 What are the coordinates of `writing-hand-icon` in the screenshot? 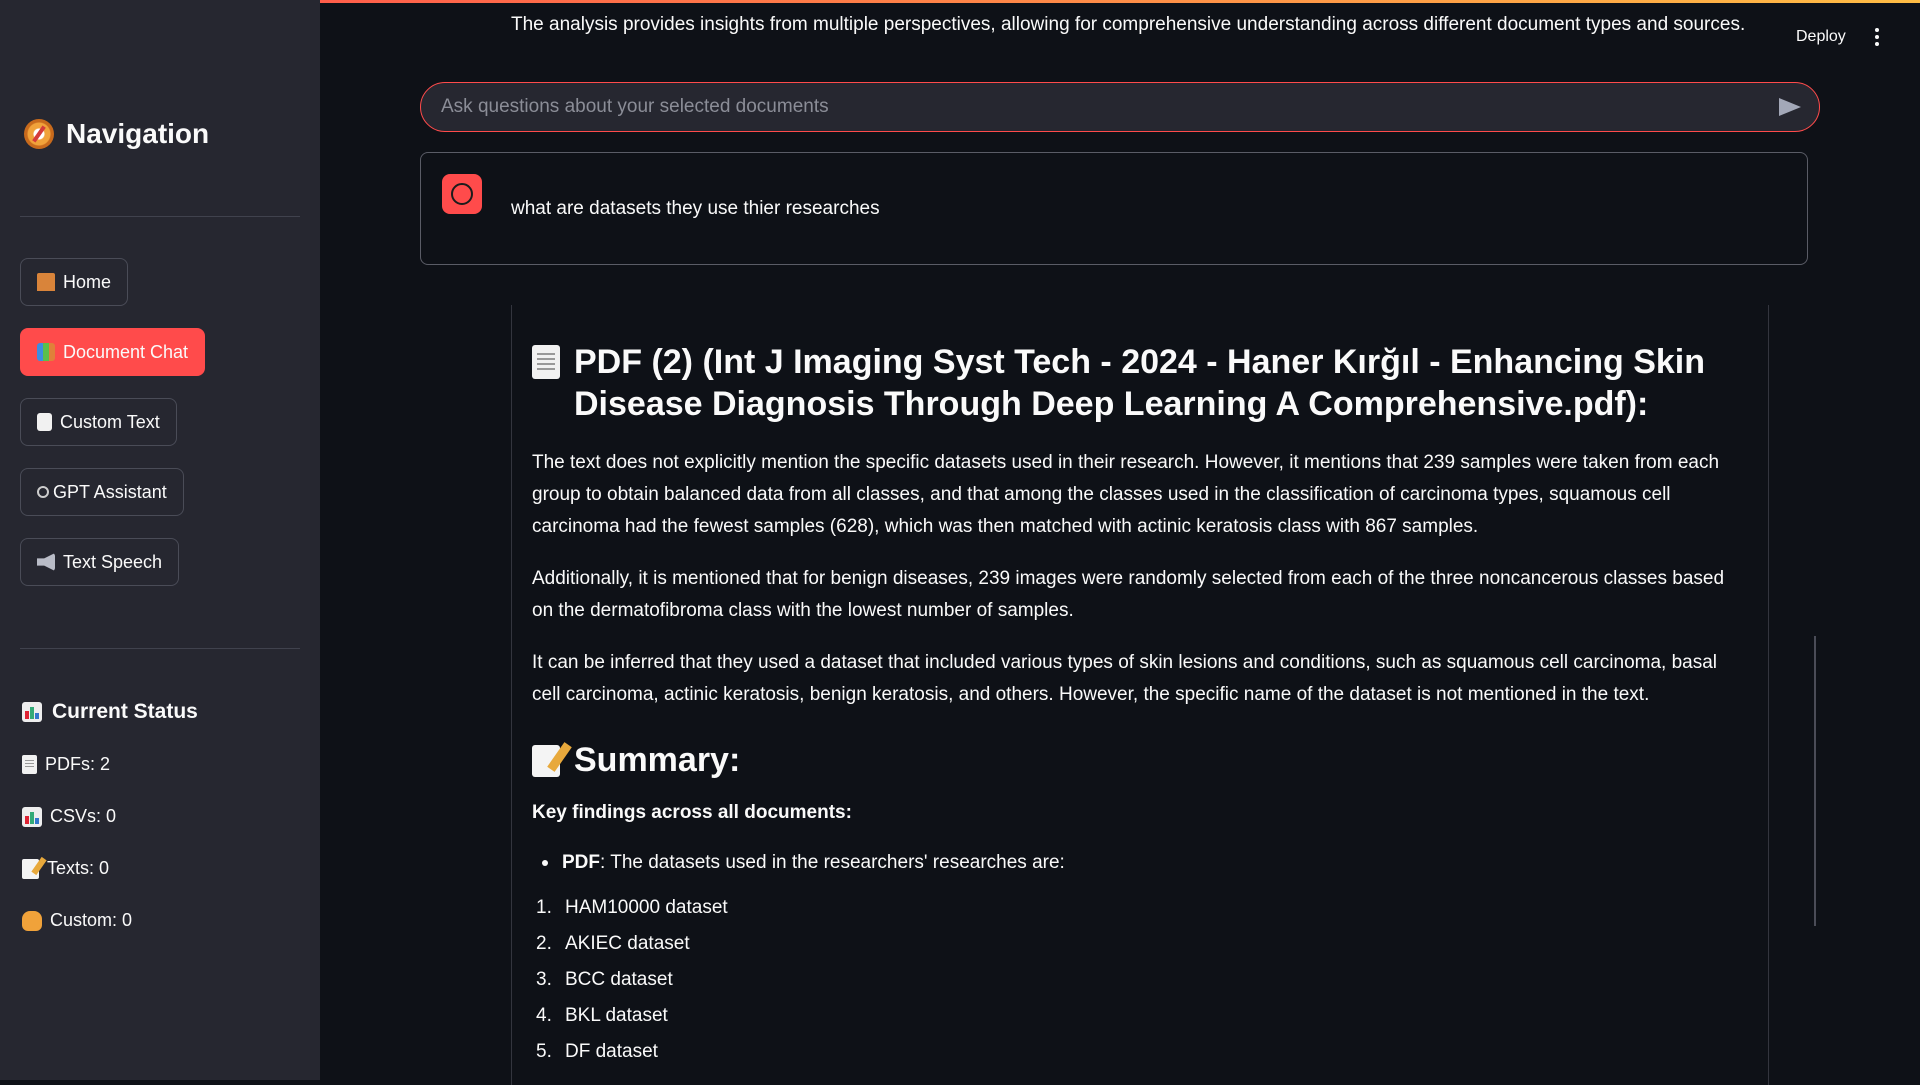 It's located at (32, 920).